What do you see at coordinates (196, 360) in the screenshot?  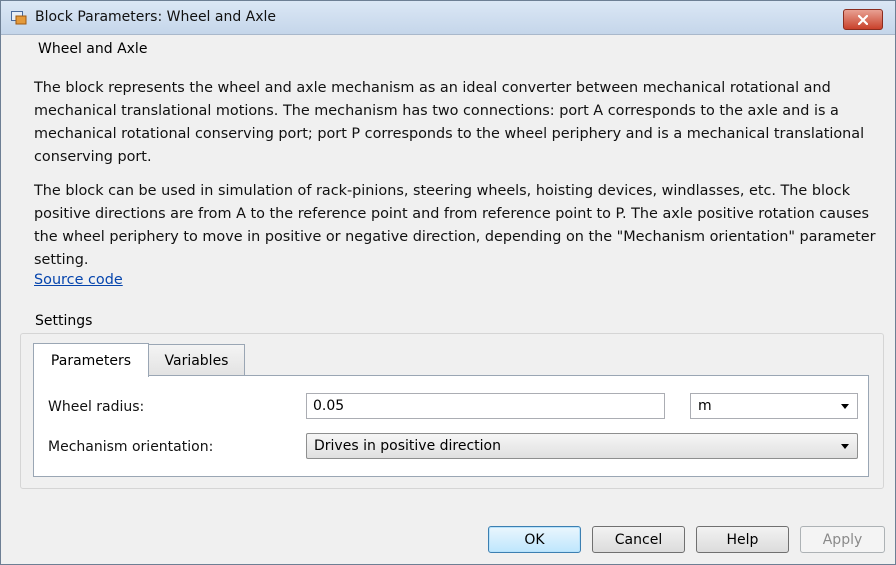 I see `tab-variables: Variables` at bounding box center [196, 360].